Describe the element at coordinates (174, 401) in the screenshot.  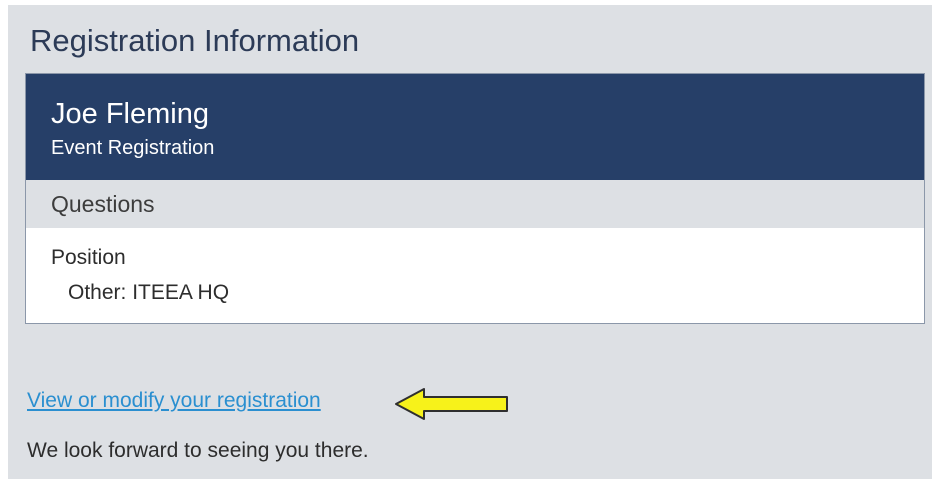
I see `modify-registration-link: View or modify your registration` at that location.